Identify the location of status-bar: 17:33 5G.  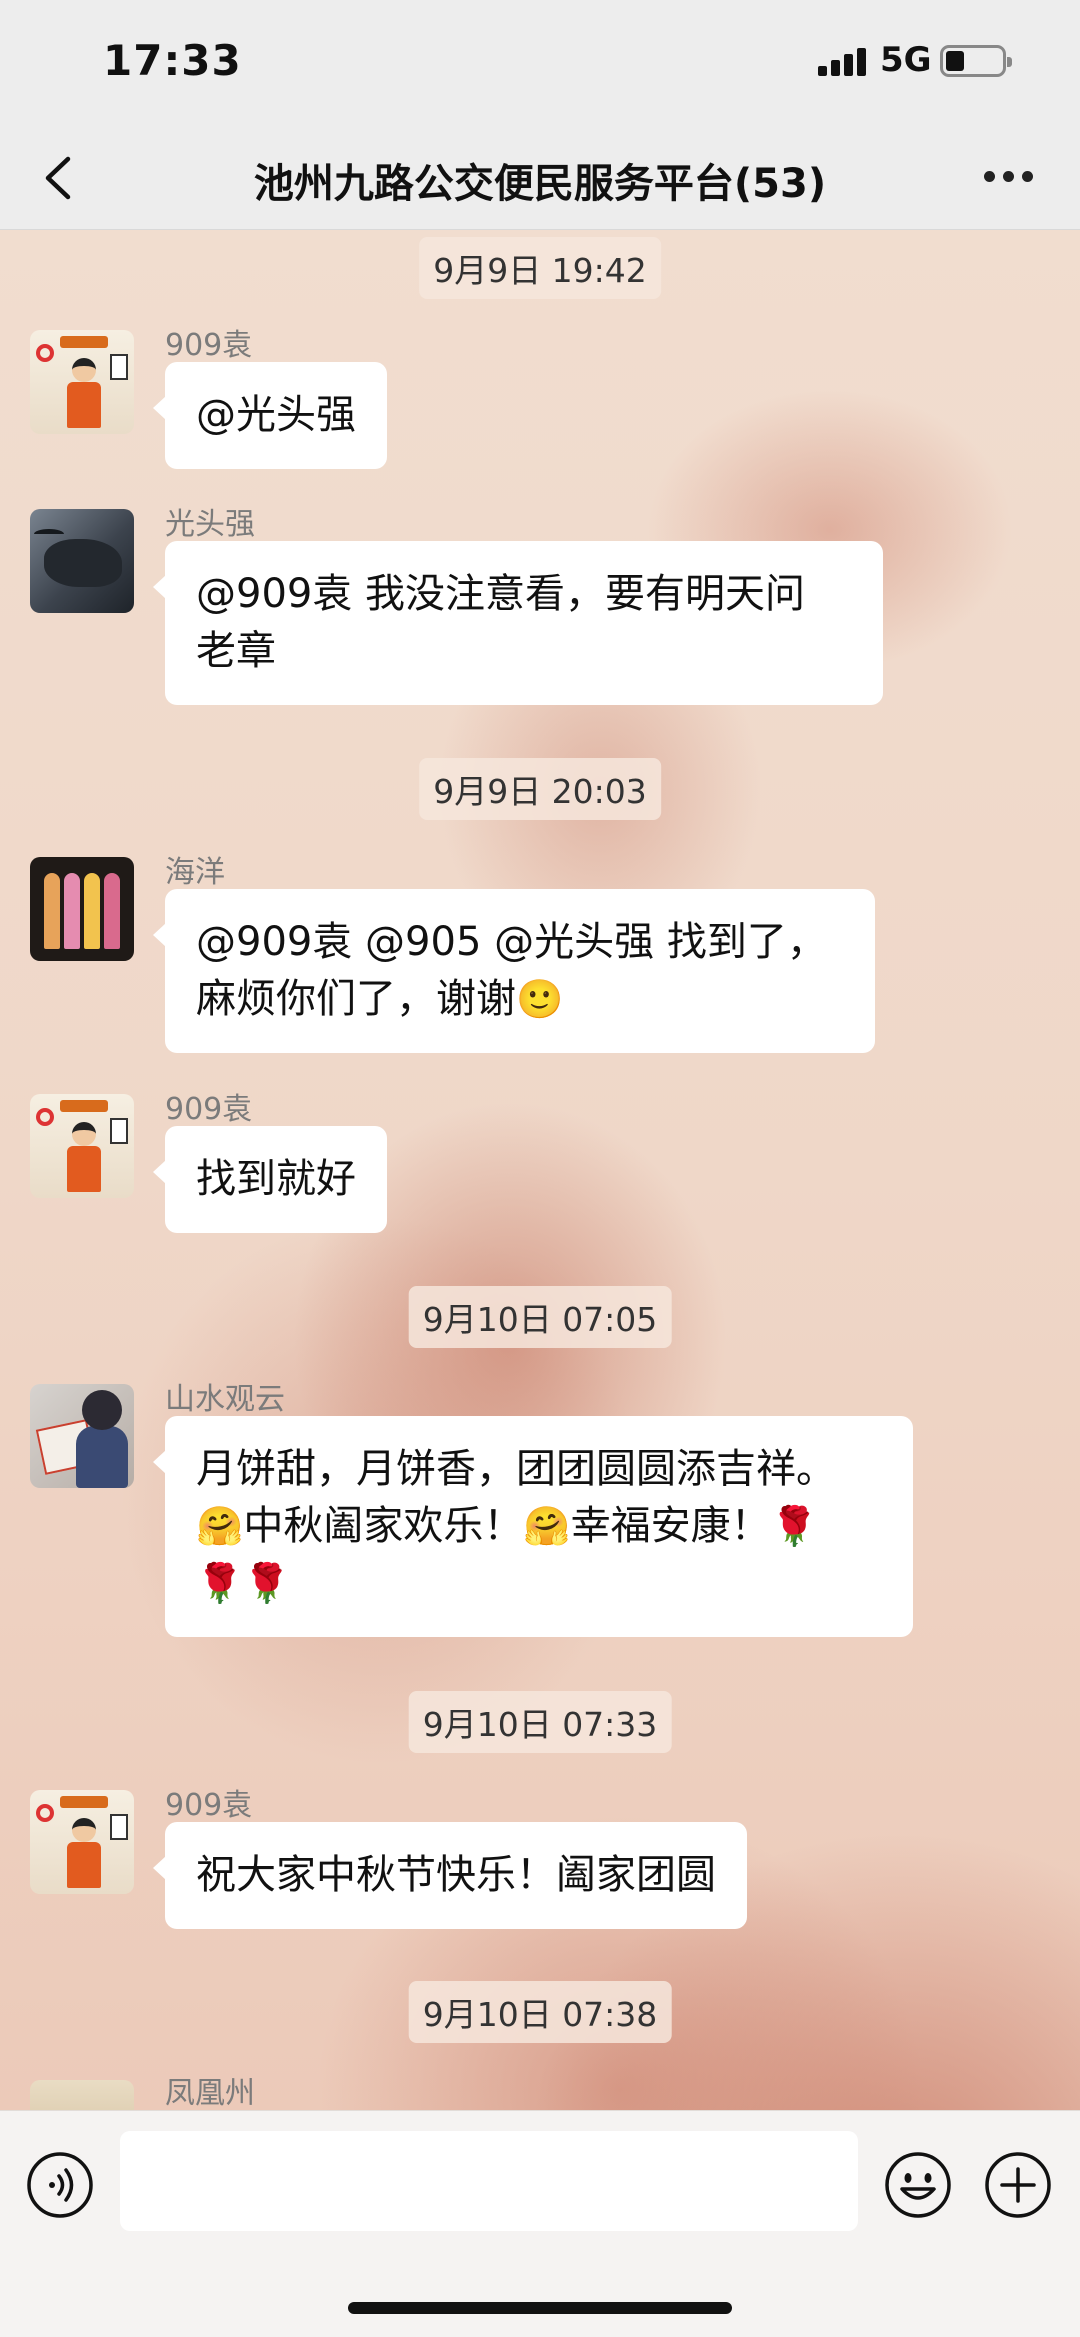
(540, 62).